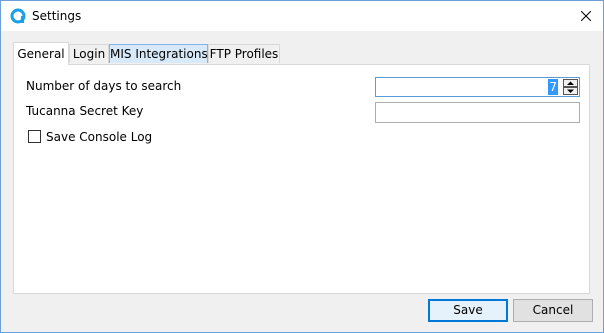  Describe the element at coordinates (244, 53) in the screenshot. I see `tab-ftp-profiles: FTP Profiles` at that location.